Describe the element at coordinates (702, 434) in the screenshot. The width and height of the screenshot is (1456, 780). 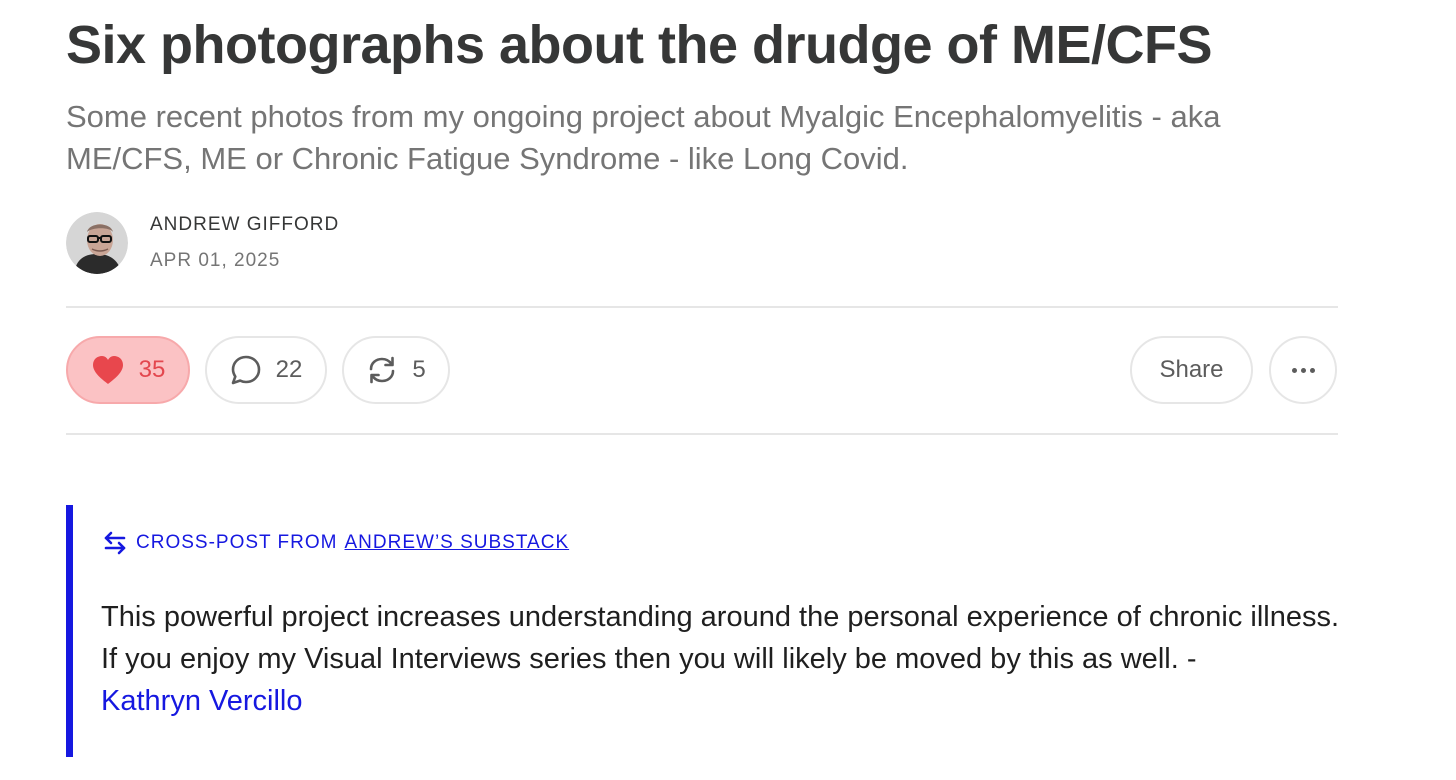
I see `divider-bottom` at that location.